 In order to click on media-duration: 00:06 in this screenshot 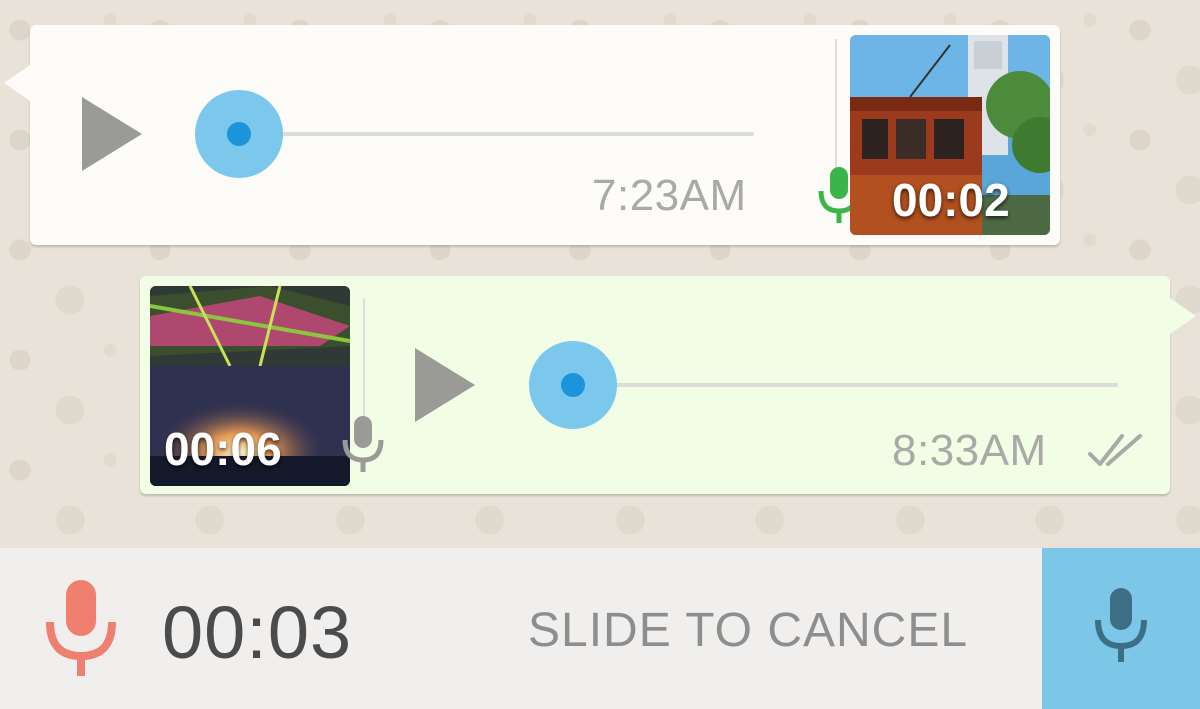, I will do `click(223, 449)`.